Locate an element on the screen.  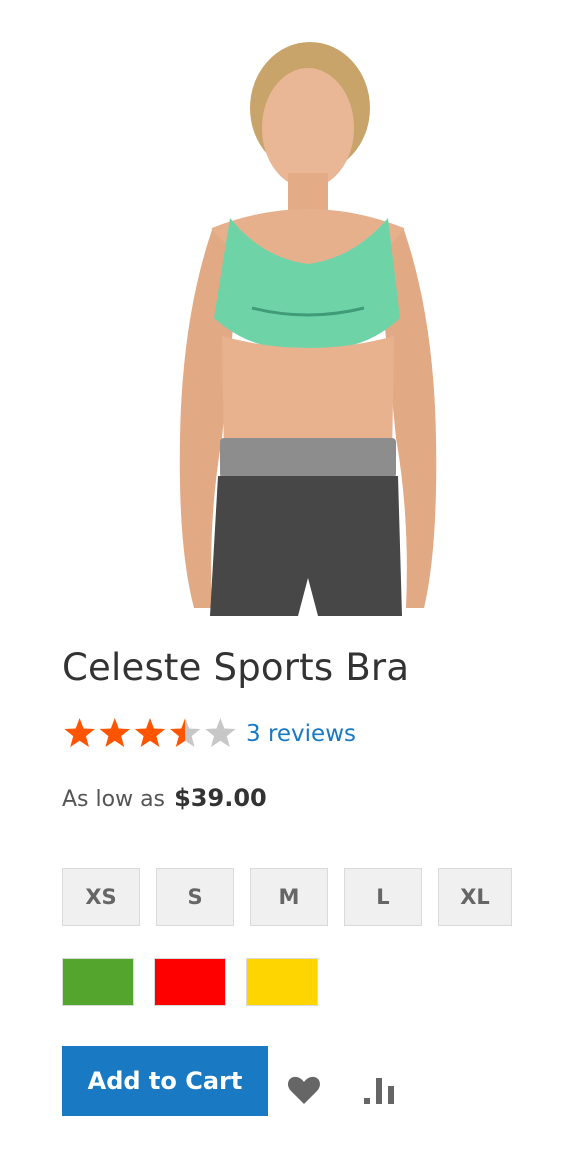
color-swatch-yellow is located at coordinates (282, 982).